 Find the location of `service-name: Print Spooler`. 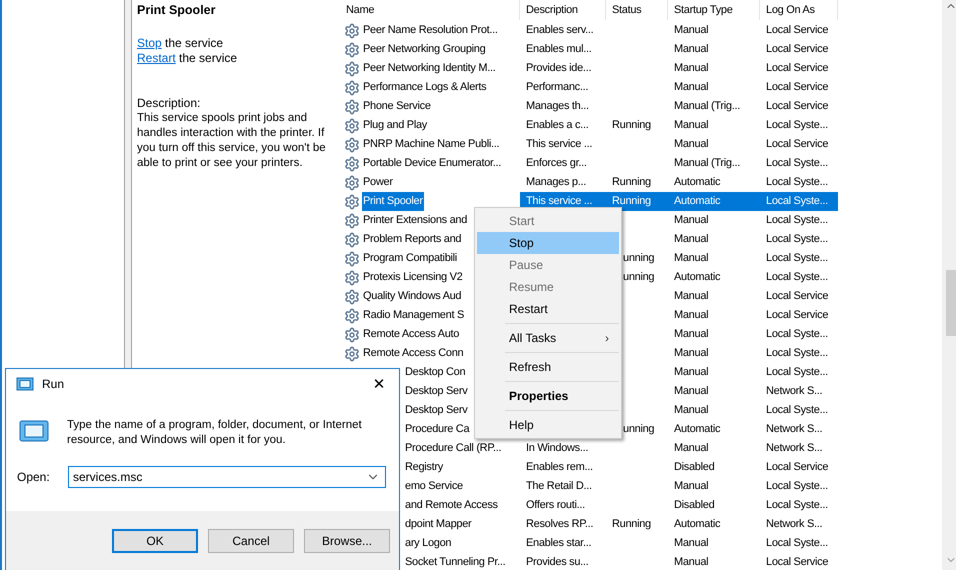

service-name: Print Spooler is located at coordinates (393, 201).